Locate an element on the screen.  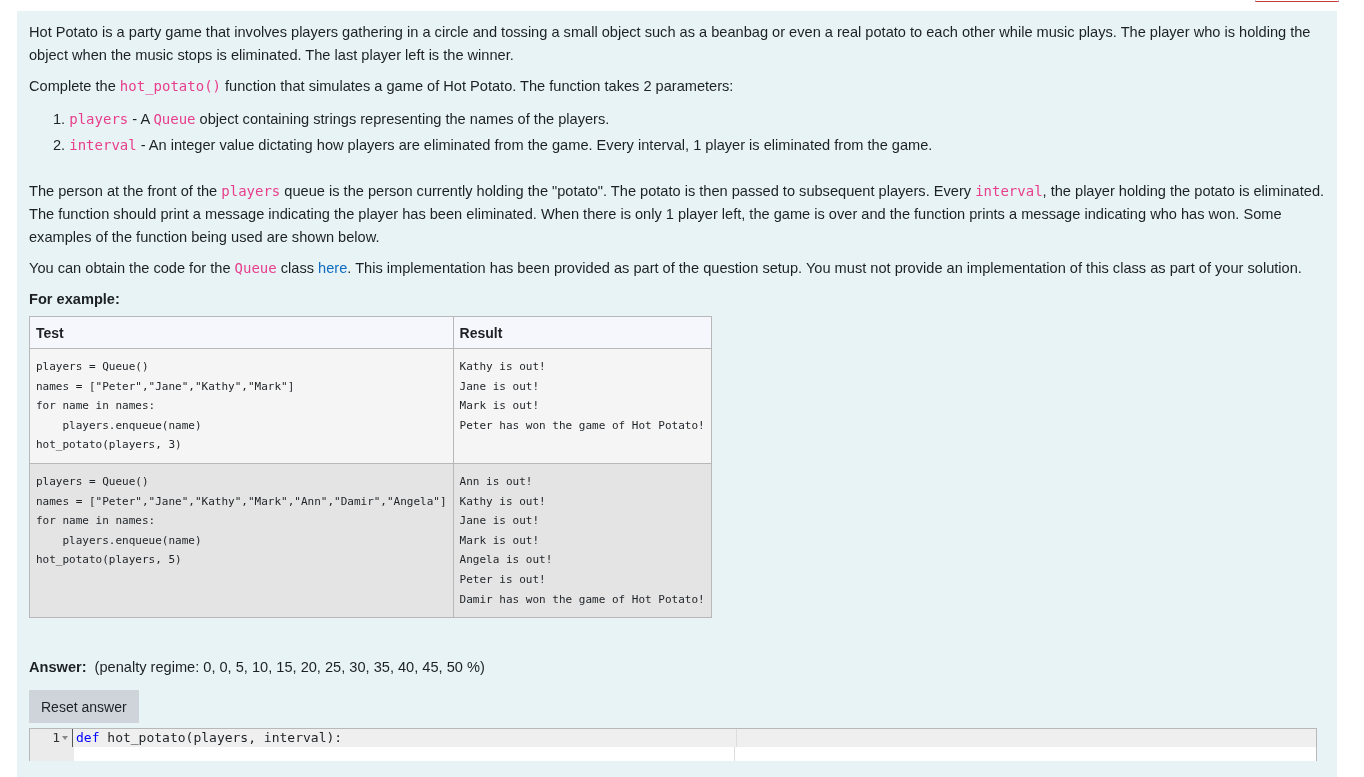
line-number: 1 is located at coordinates (56, 738).